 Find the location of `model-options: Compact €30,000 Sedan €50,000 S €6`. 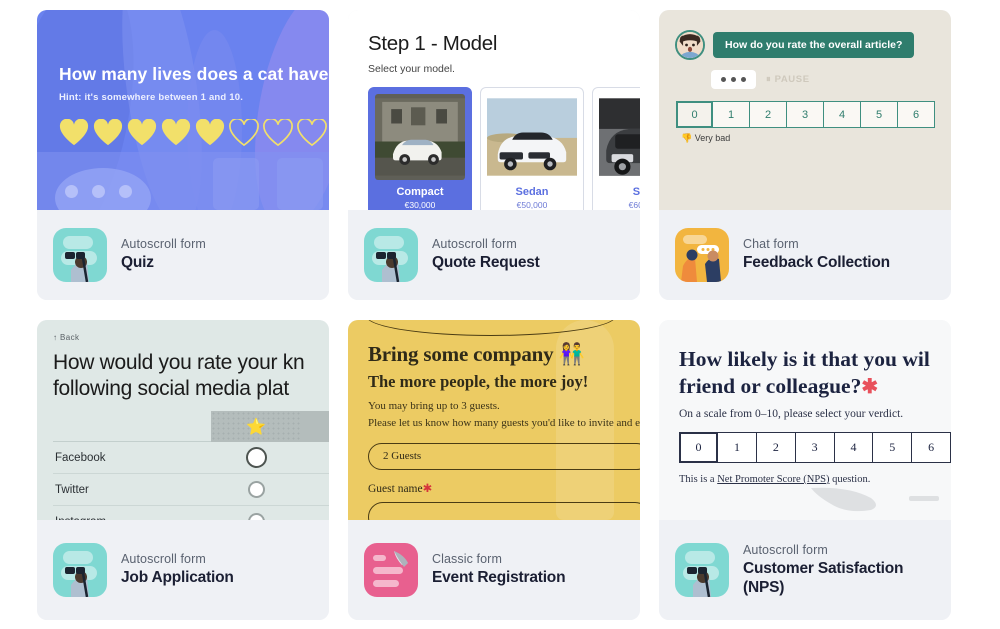

model-options: Compact €30,000 Sedan €50,000 S €6 is located at coordinates (504, 148).